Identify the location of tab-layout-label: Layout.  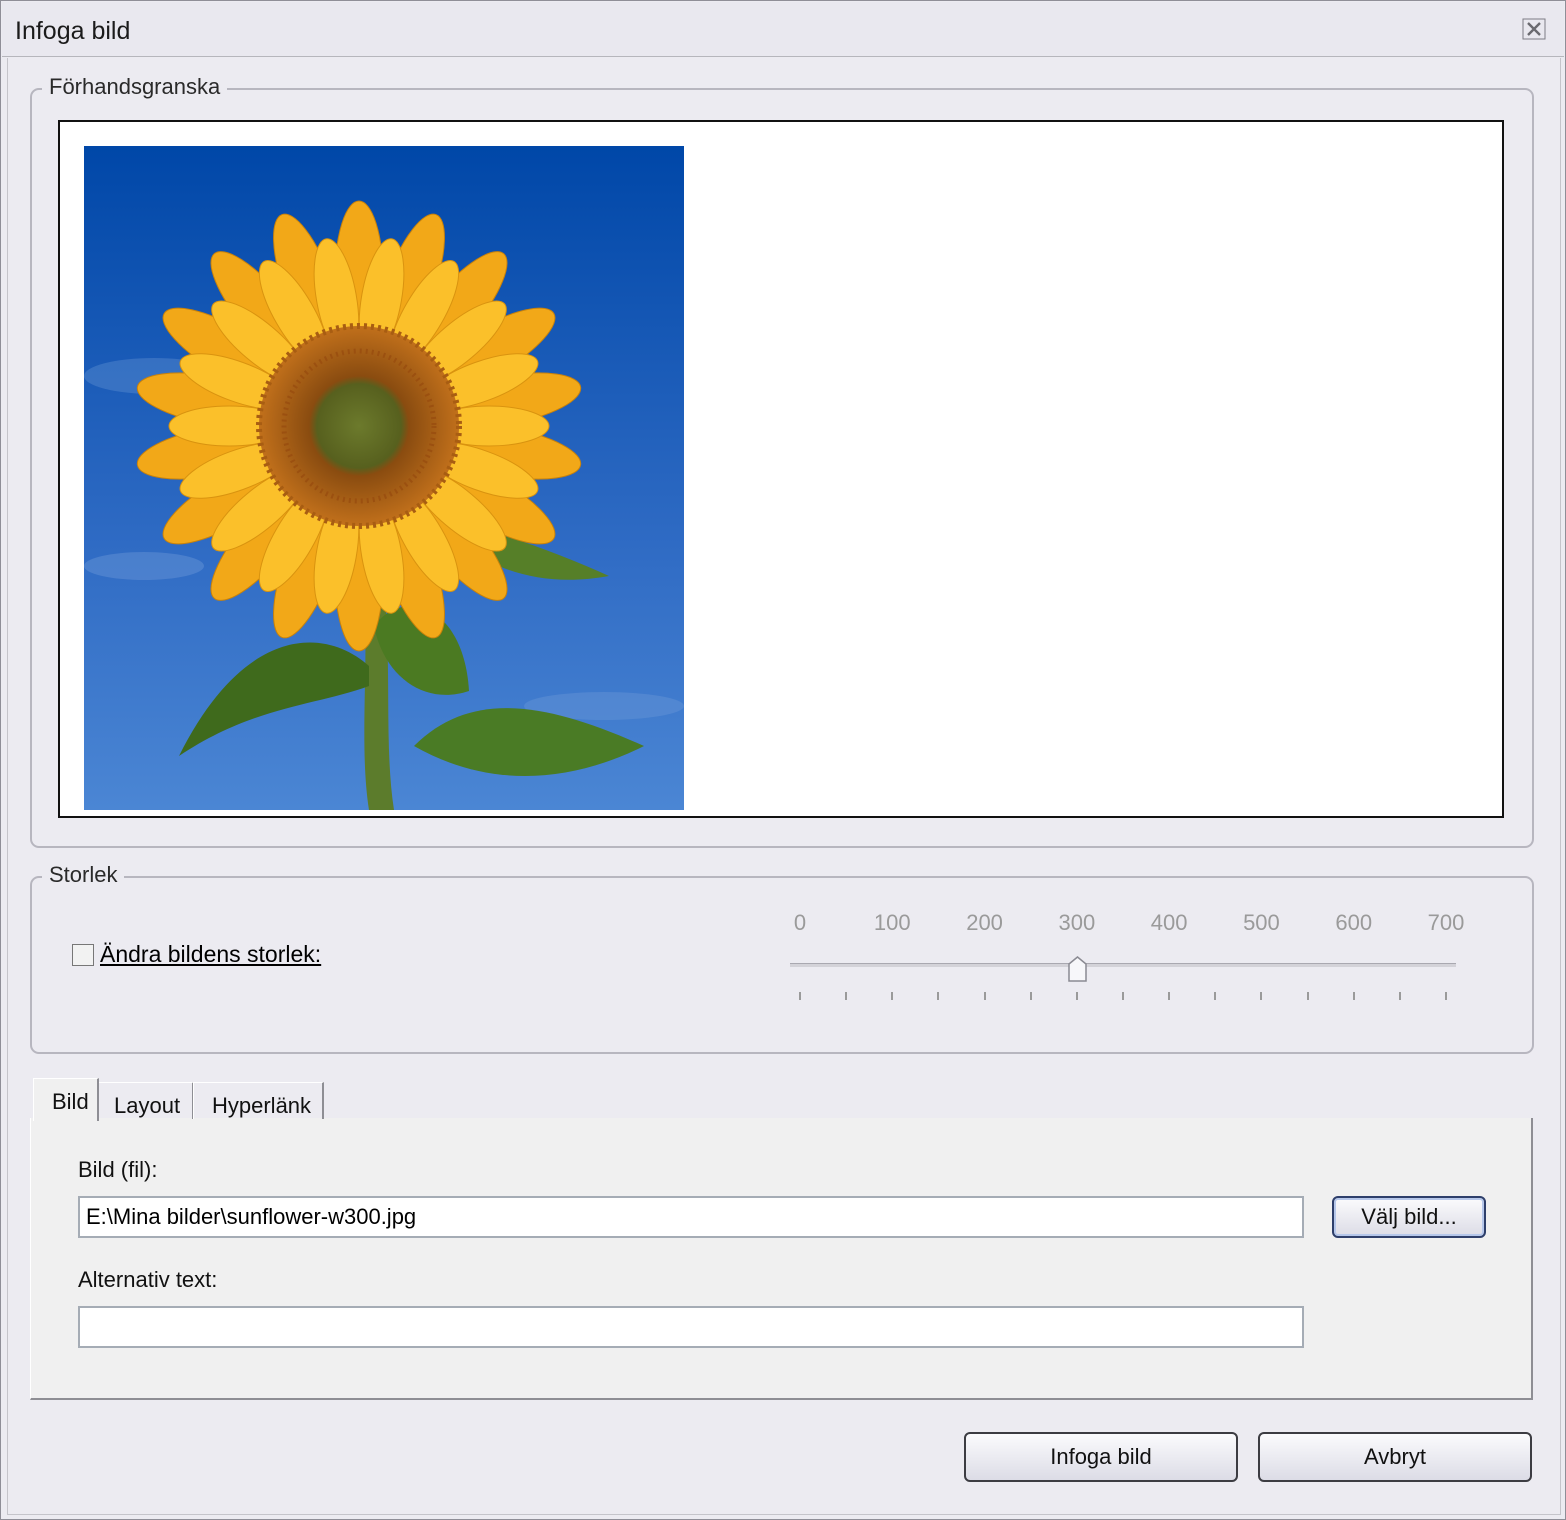
(147, 1105).